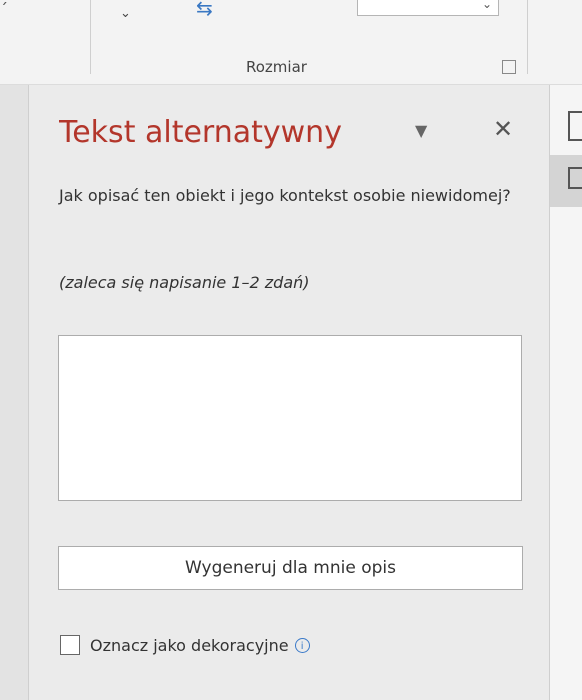 This screenshot has width=582, height=700. Describe the element at coordinates (503, 129) in the screenshot. I see `close-icon: ✕` at that location.